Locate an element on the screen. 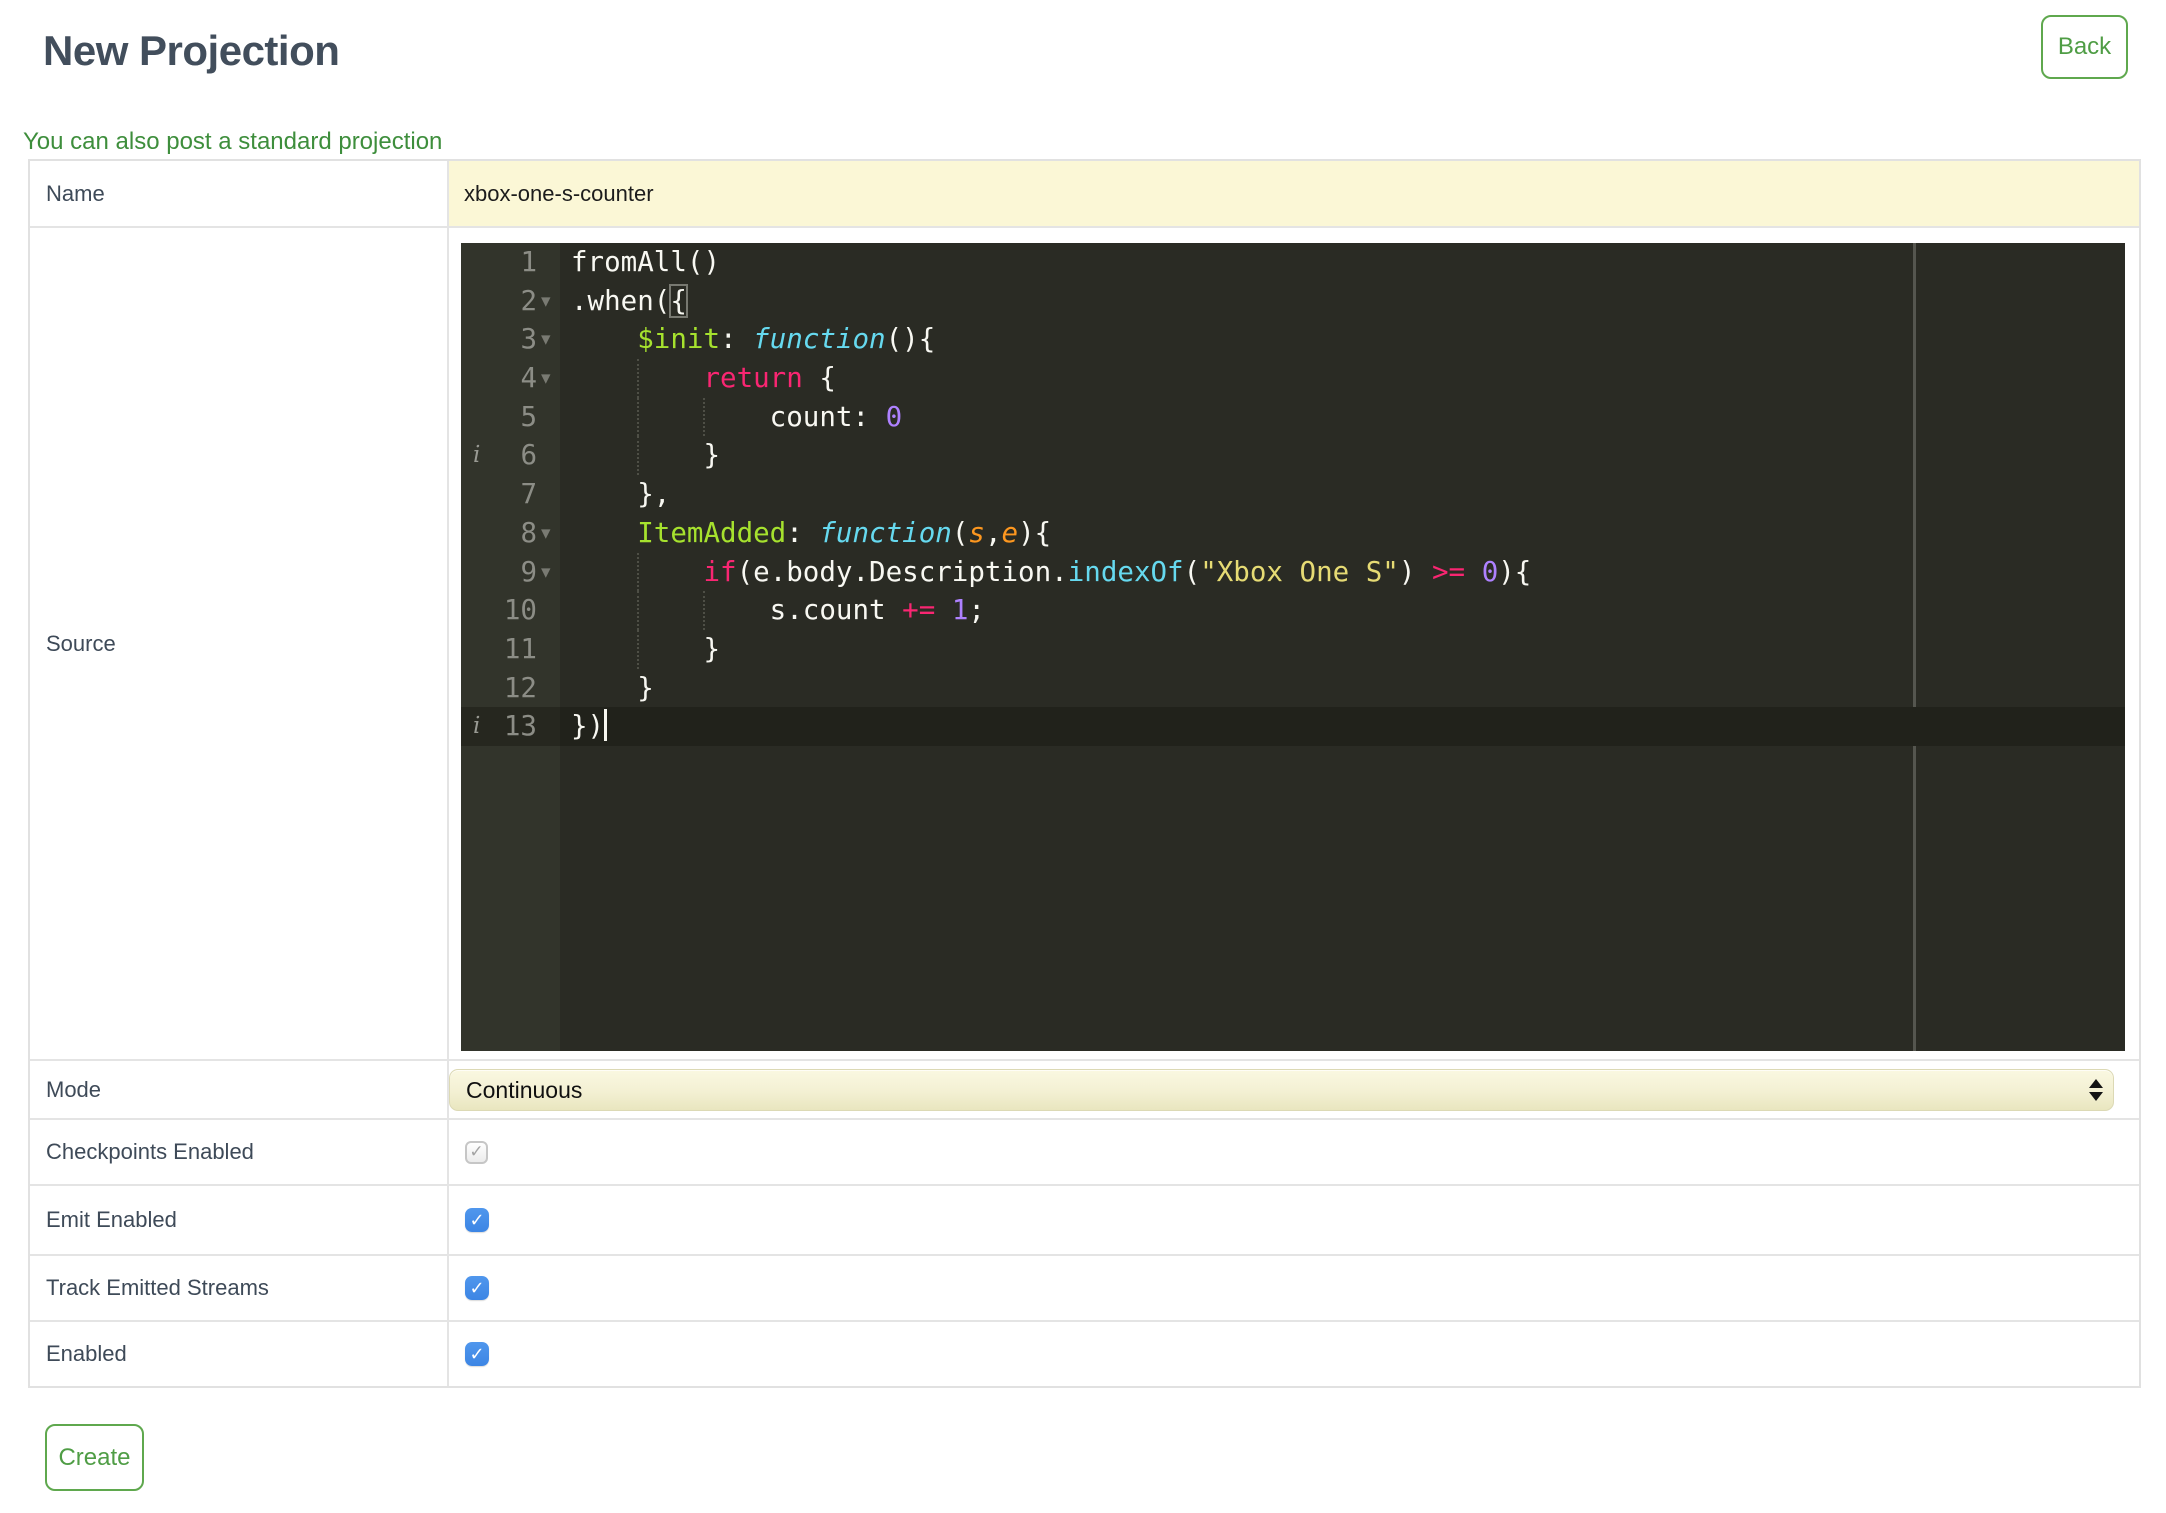 The image size is (2166, 1513). checkpoints-enabled-label: Checkpoints Enabled is located at coordinates (239, 1152).